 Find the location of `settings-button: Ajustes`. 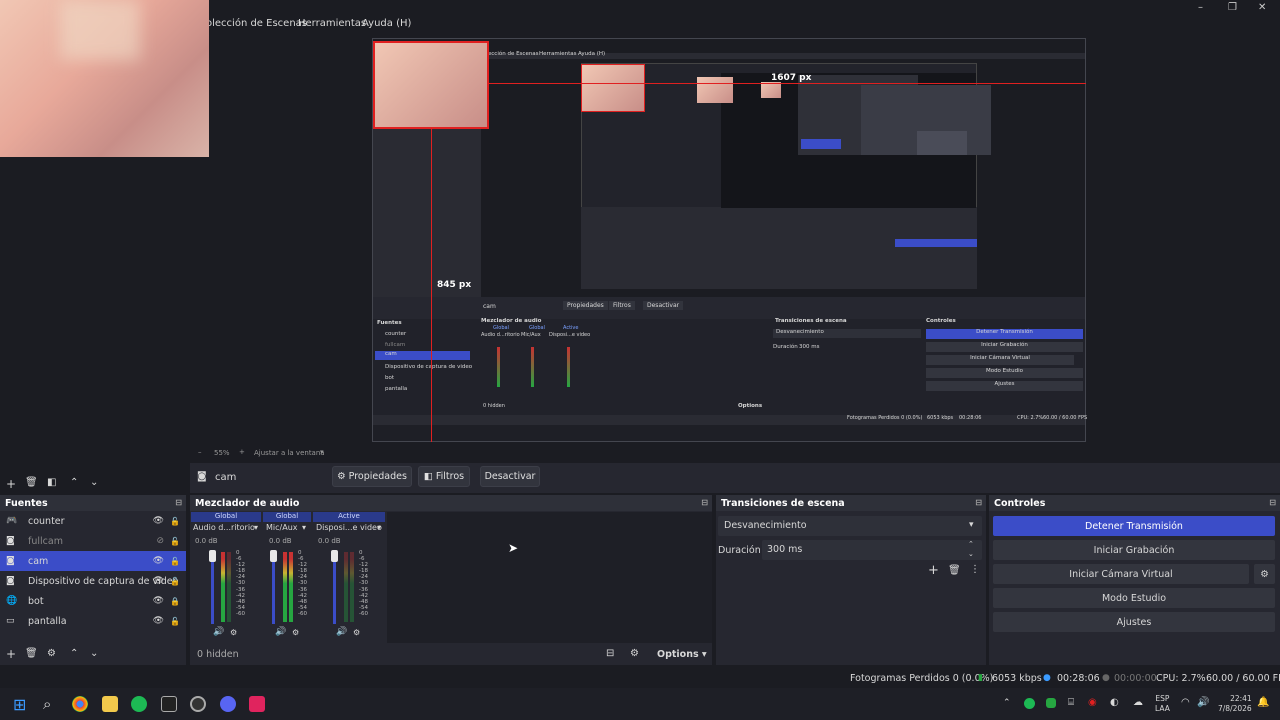

settings-button: Ajustes is located at coordinates (1134, 622).